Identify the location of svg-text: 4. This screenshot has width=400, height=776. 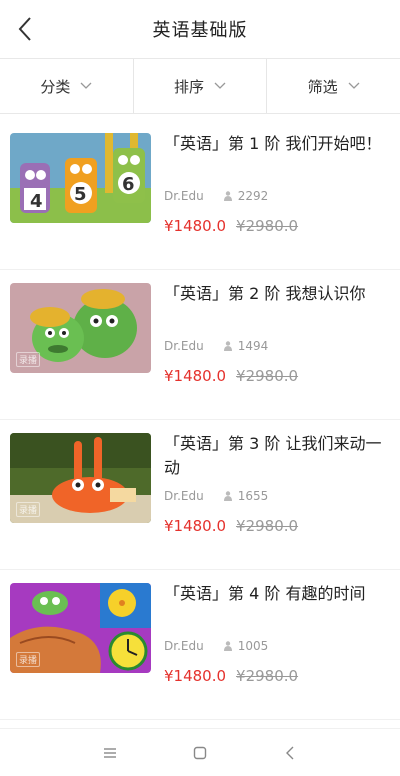
(36, 201).